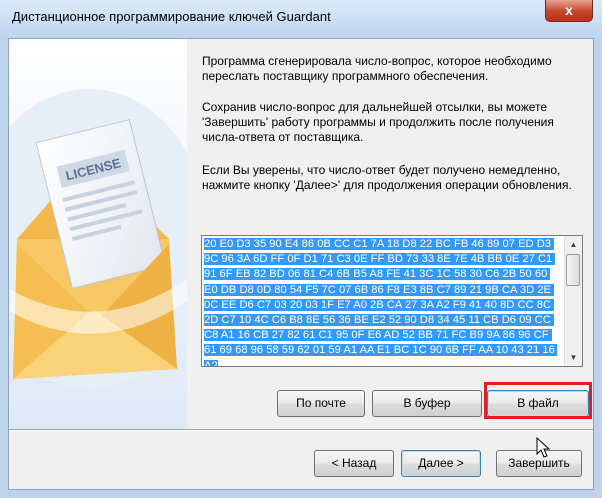 Image resolution: width=602 pixels, height=498 pixels. Describe the element at coordinates (573, 270) in the screenshot. I see `scroll-thumb` at that location.